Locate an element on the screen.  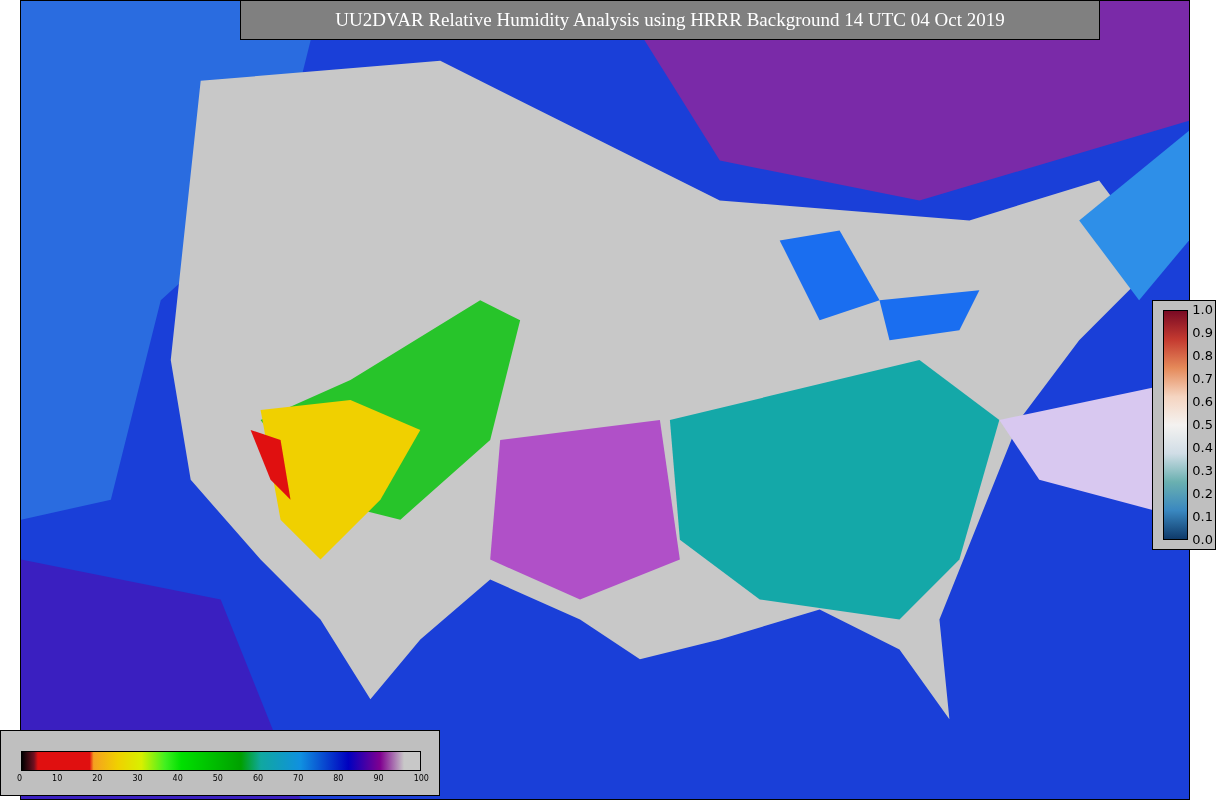
tick-label: 0.8 is located at coordinates (1202, 356).